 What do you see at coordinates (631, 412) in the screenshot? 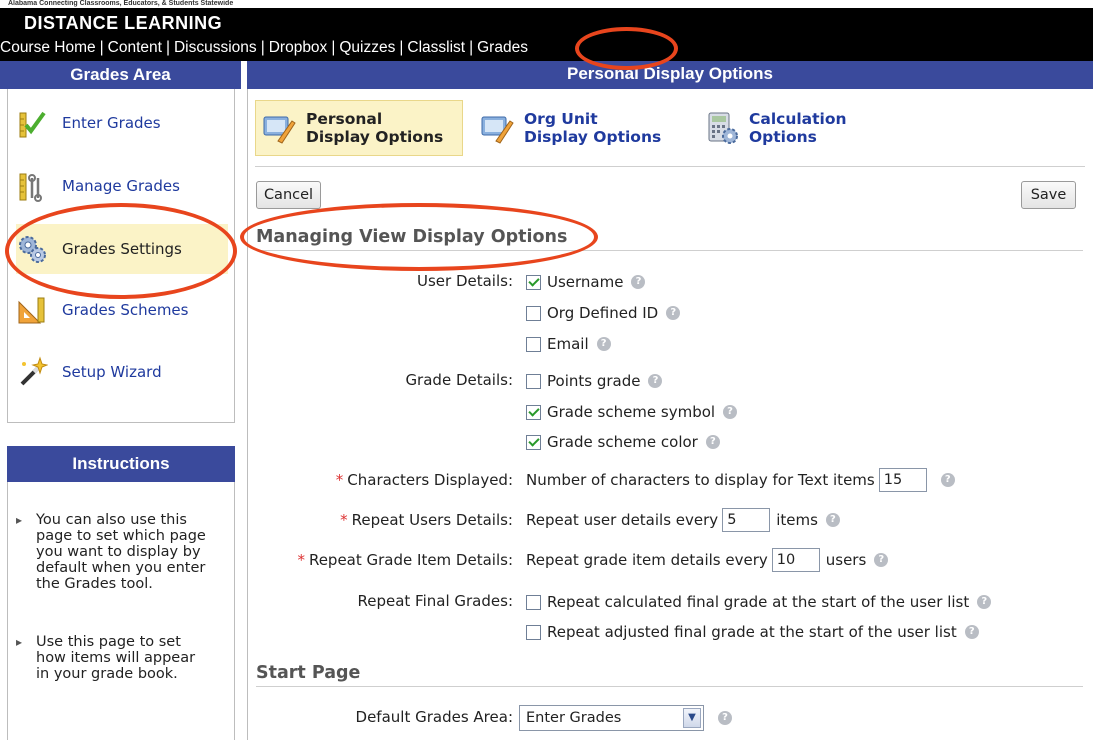
I see `checkbox-label: Grade scheme symbol` at bounding box center [631, 412].